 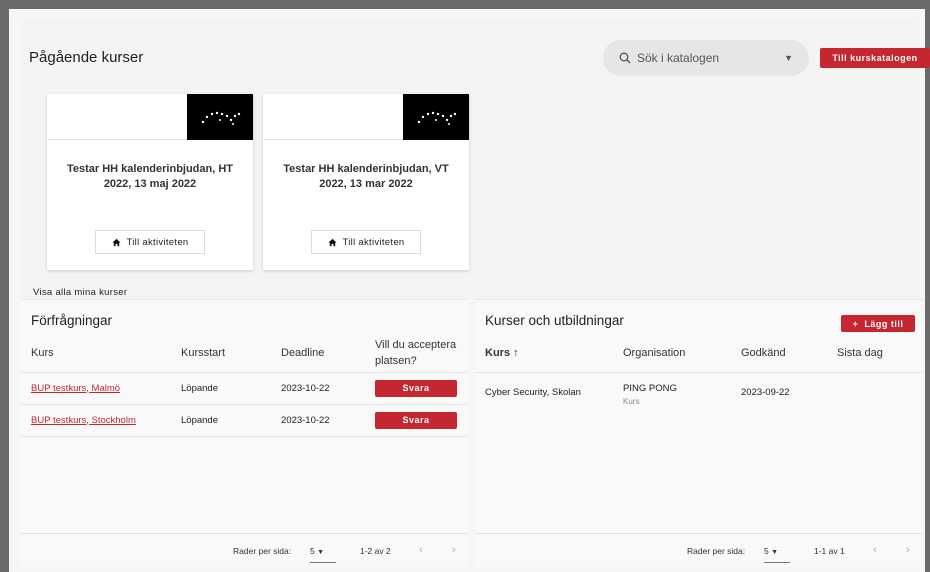 What do you see at coordinates (875, 58) in the screenshot?
I see `catalog-button: Till kurskatalogen` at bounding box center [875, 58].